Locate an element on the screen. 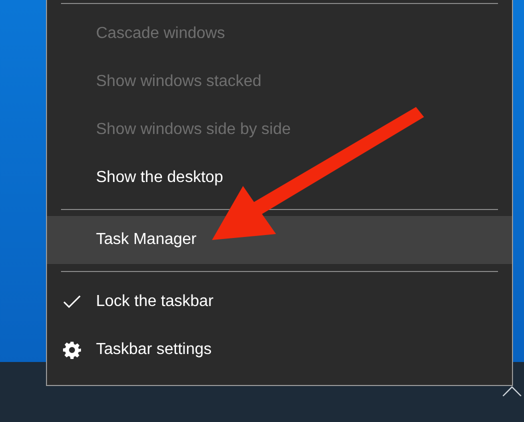 This screenshot has height=422, width=524. gear-icon is located at coordinates (72, 350).